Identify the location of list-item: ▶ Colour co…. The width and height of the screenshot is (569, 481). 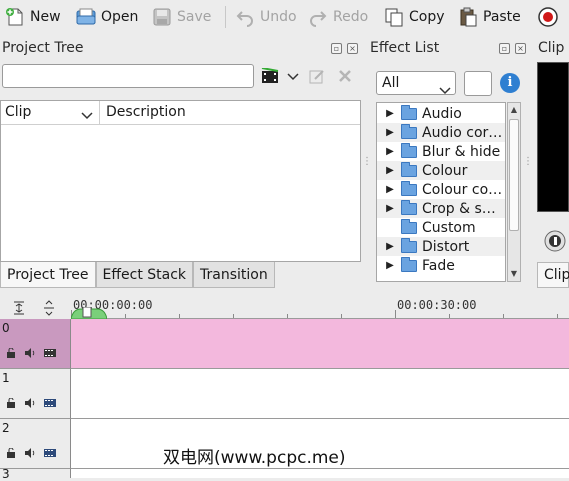
(441, 189).